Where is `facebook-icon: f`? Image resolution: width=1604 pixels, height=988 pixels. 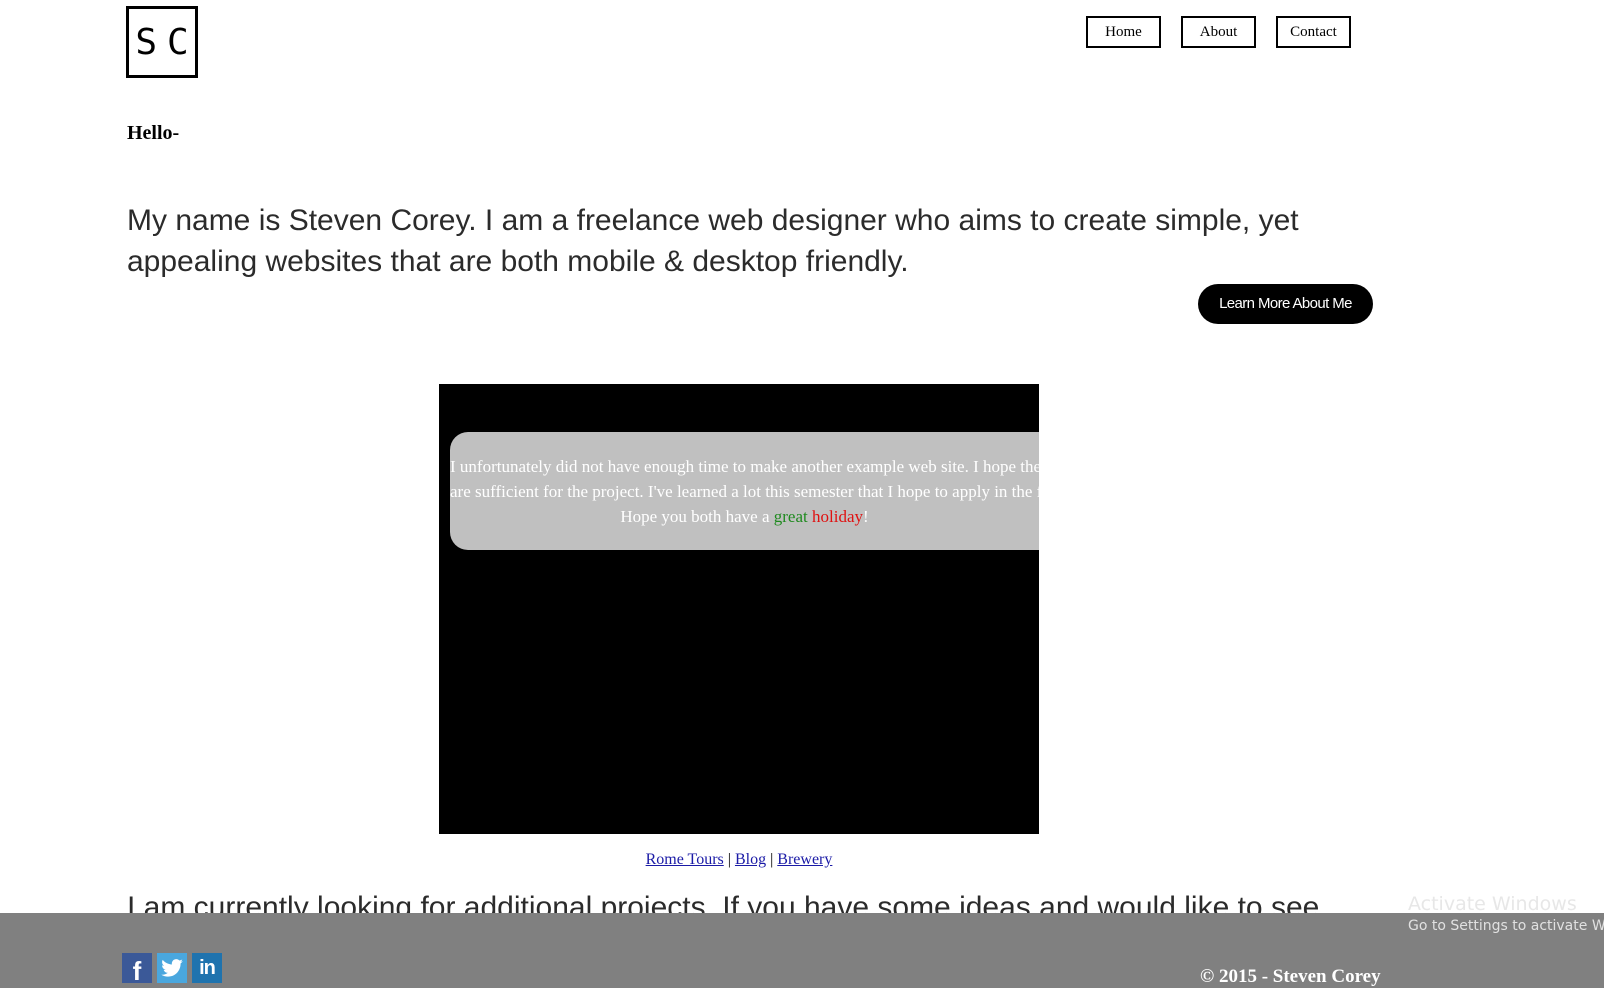 facebook-icon: f is located at coordinates (137, 969).